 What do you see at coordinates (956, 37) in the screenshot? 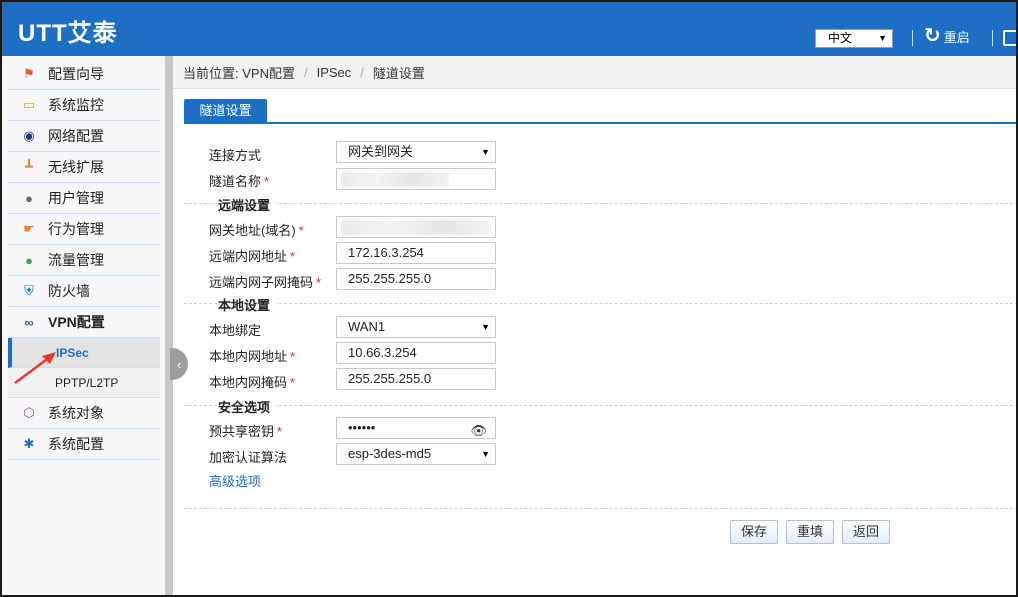
I see `restart-label: 重启` at bounding box center [956, 37].